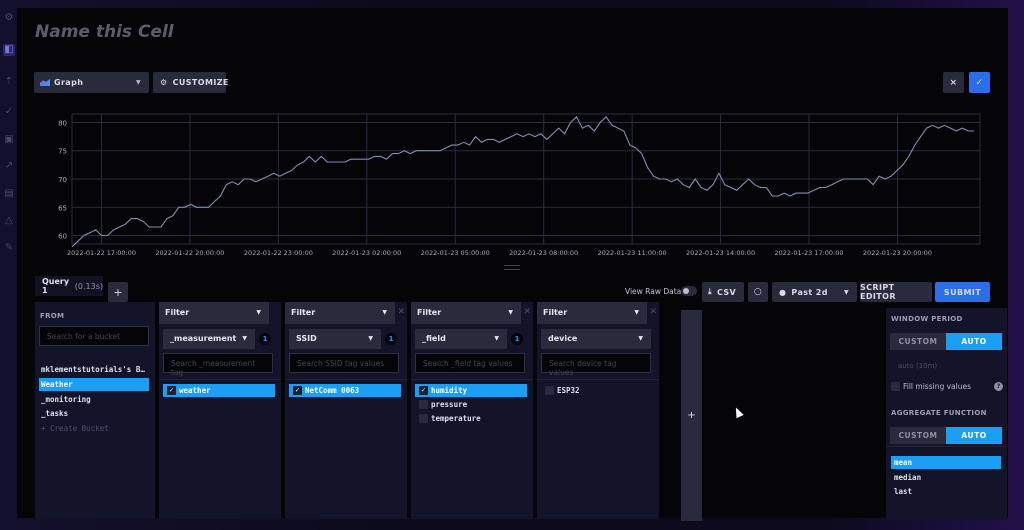  I want to click on x-tick-label: 2022-01-23 17:00:00, so click(808, 253).